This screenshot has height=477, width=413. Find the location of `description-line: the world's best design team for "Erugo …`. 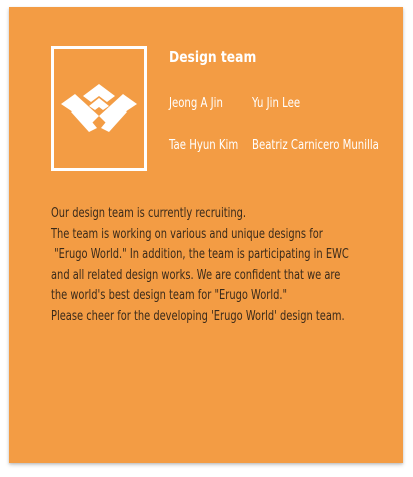

description-line: the world's best design team for "Erugo … is located at coordinates (169, 295).